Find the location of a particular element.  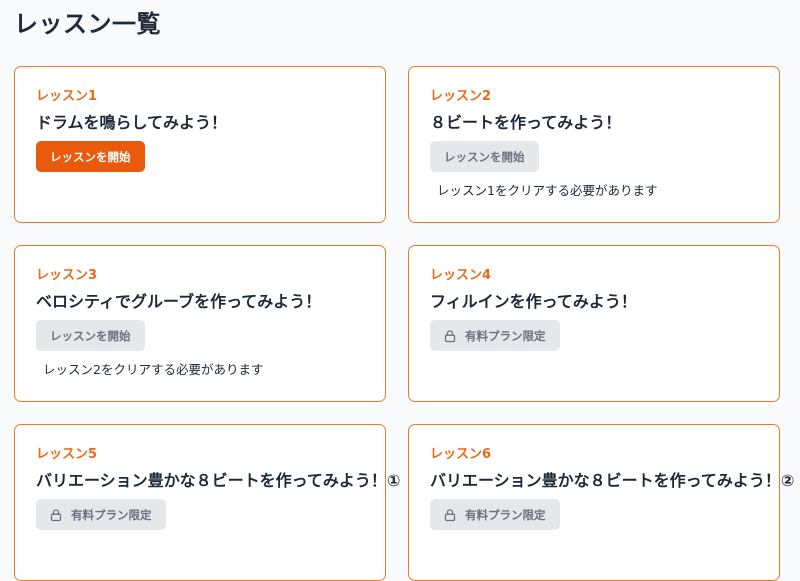

lesson-title: ベロシティでグルーブを作ってみよう！ is located at coordinates (179, 301).